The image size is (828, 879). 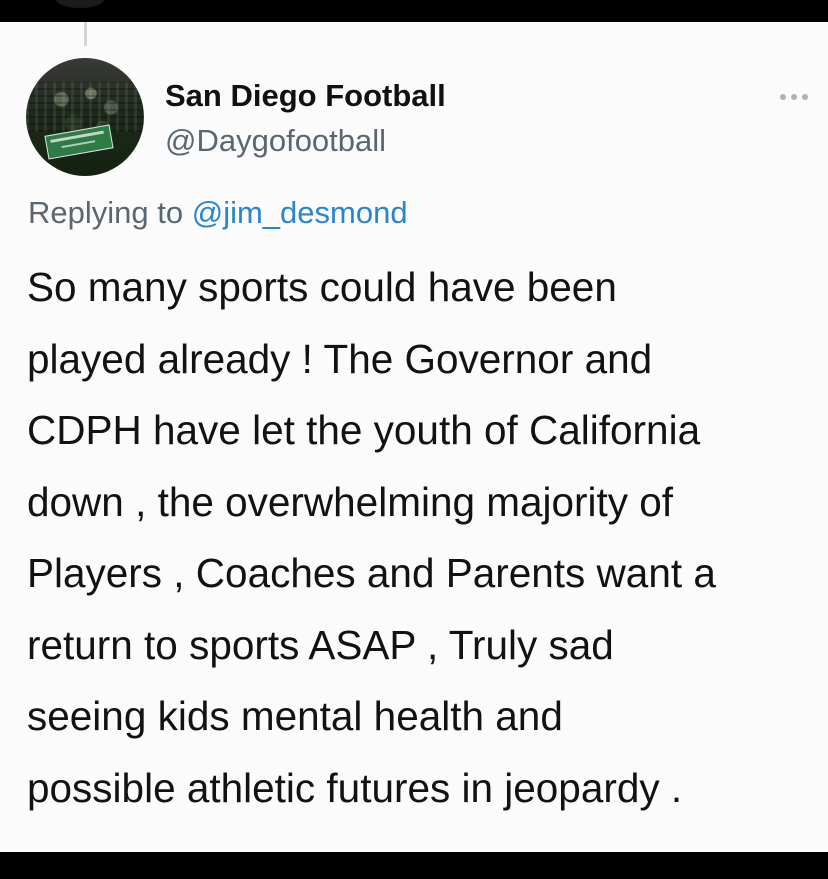 What do you see at coordinates (80, 4) in the screenshot?
I see `partial-avatar-edge` at bounding box center [80, 4].